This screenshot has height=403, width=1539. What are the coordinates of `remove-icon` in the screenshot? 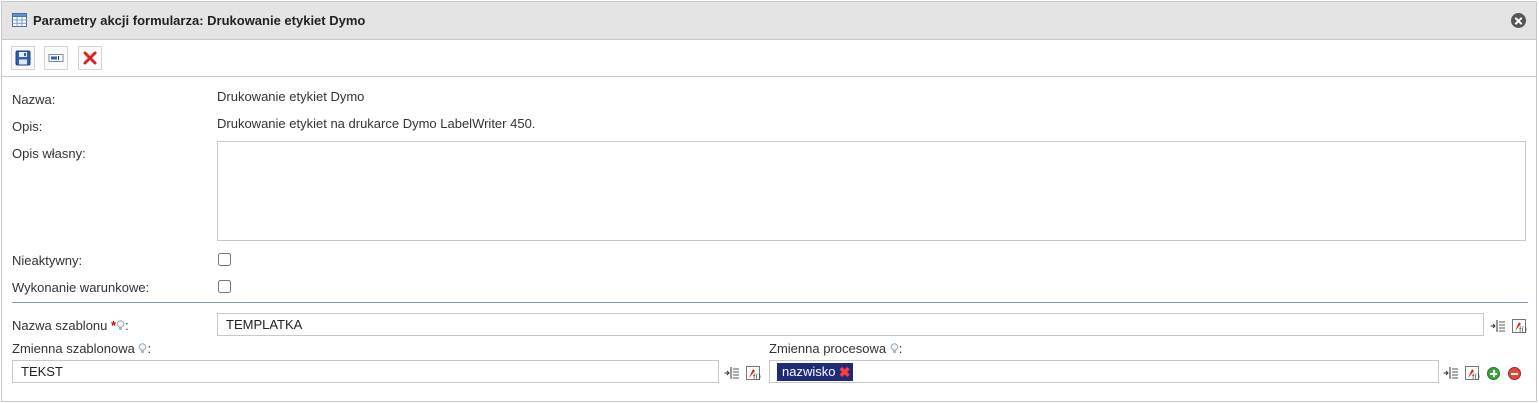 It's located at (1514, 373).